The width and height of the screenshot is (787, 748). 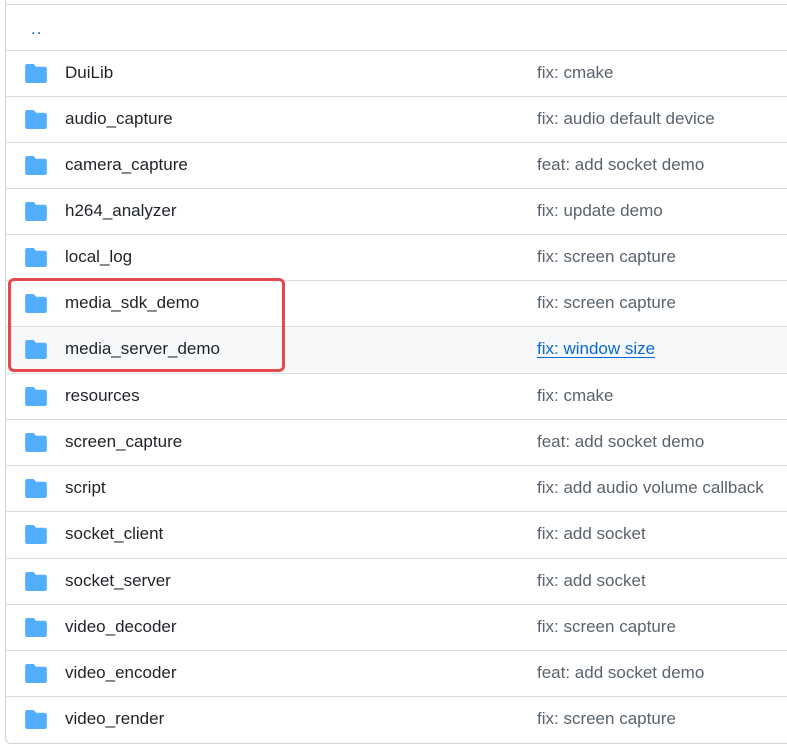 What do you see at coordinates (396, 349) in the screenshot?
I see `table-row: media_server_demo fix: window size` at bounding box center [396, 349].